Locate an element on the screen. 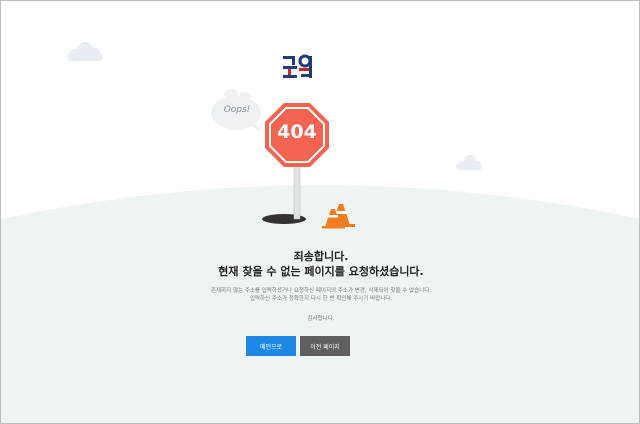  page-title: 죄송합니다. is located at coordinates (321, 256).